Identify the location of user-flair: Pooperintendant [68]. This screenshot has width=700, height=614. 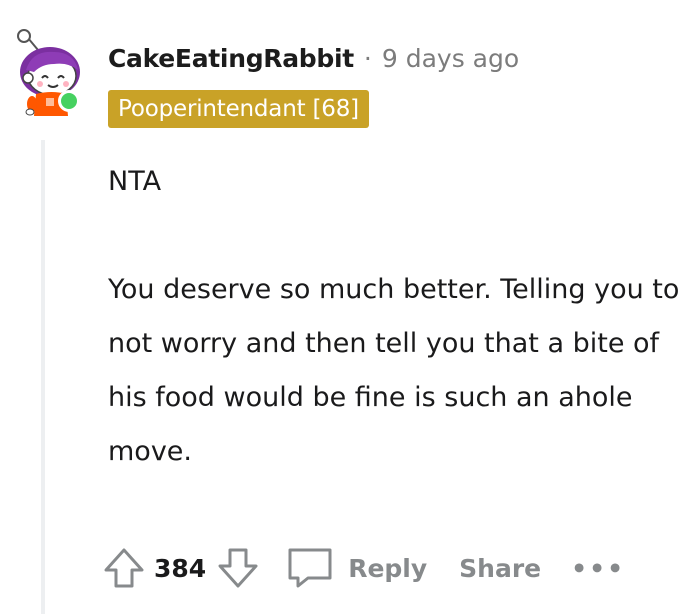
(238, 109).